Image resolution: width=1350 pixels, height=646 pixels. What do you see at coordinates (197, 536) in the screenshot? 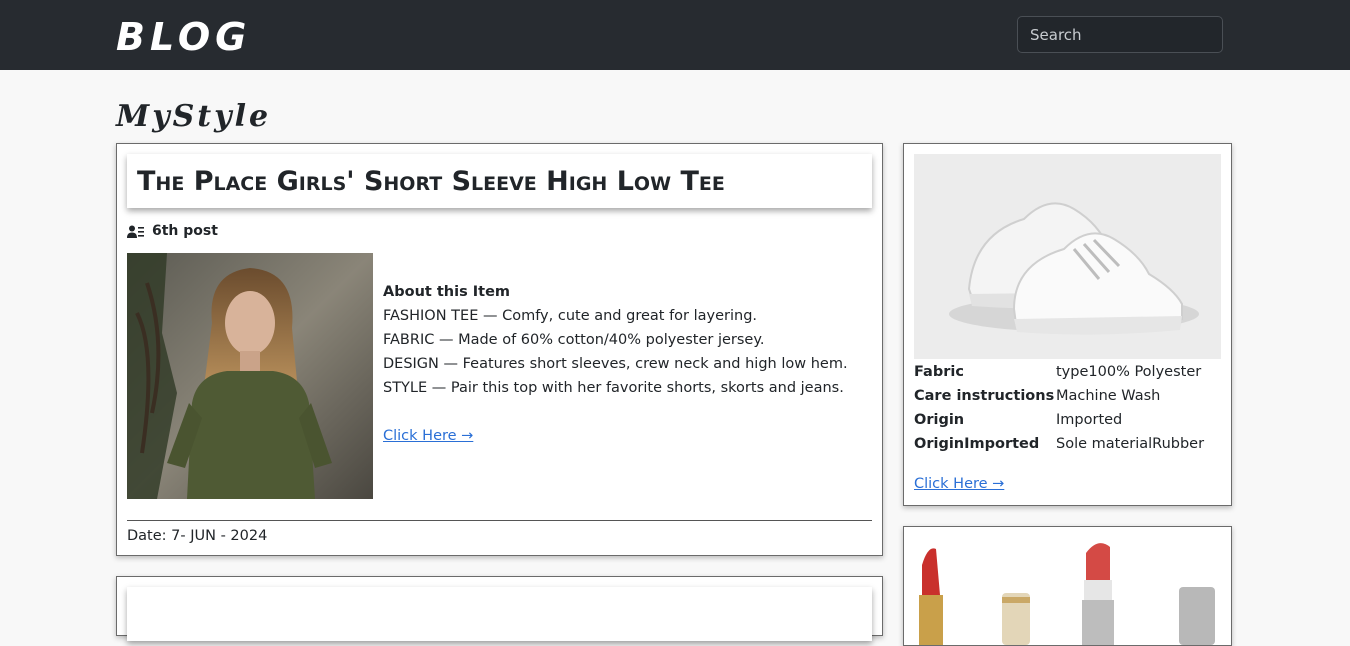
I see `post-date: Date: 7- JUN - 2024` at bounding box center [197, 536].